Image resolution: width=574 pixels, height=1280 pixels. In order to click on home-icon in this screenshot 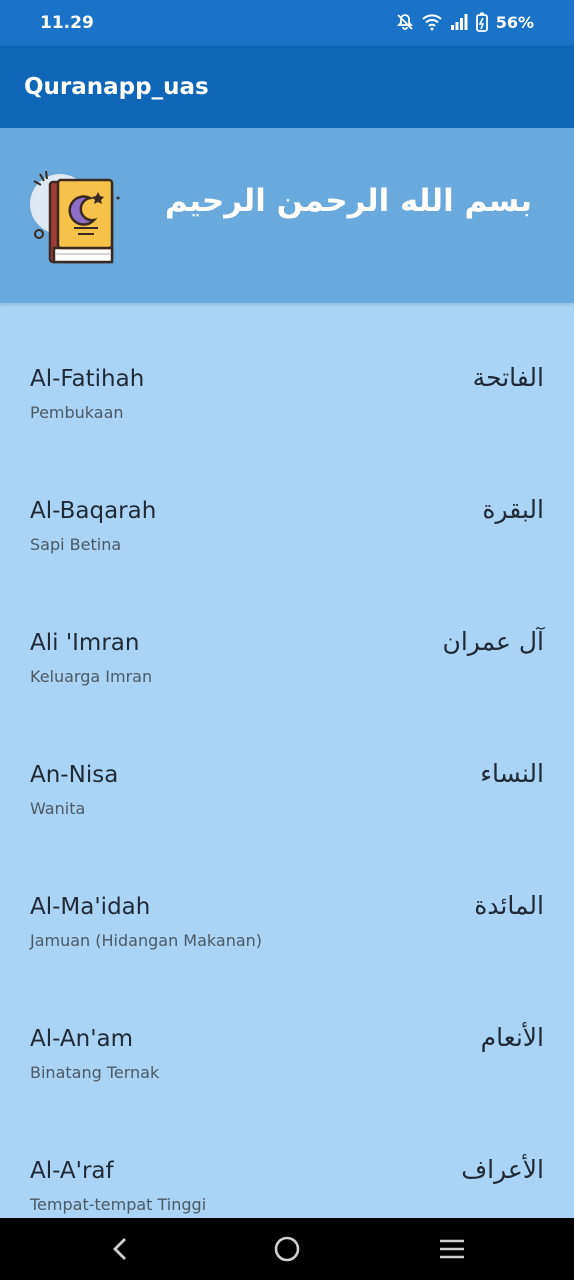, I will do `click(287, 1249)`.